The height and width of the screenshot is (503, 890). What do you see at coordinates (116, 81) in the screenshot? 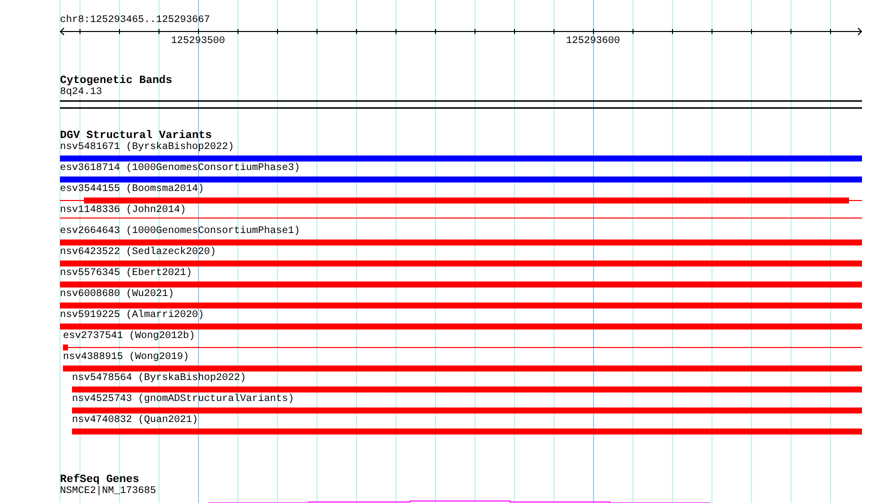
I see `track-title: Cytogenetic Bands` at bounding box center [116, 81].